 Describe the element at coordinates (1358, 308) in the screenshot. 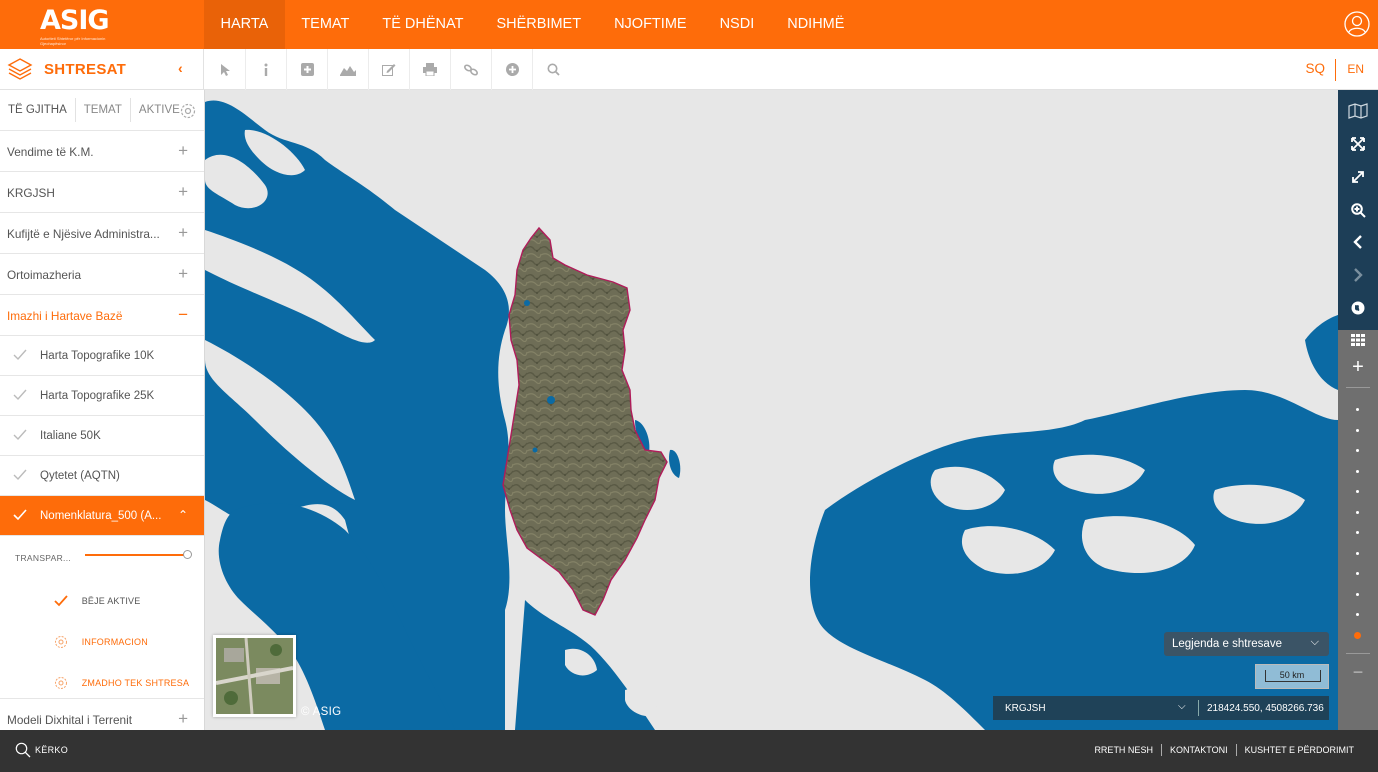

I see `globe-icon` at that location.